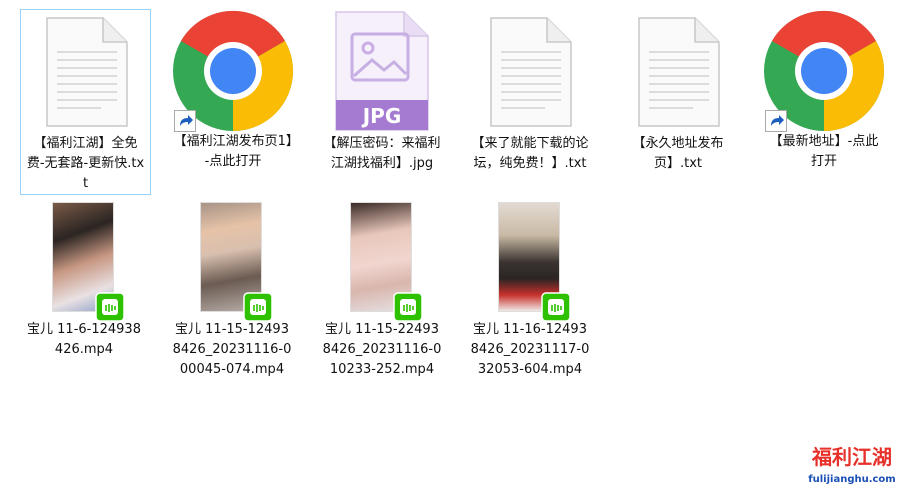 The image size is (910, 492). What do you see at coordinates (85, 163) in the screenshot?
I see `file-label: 【福利江湖】全免费-无套路-更新快.txt` at bounding box center [85, 163].